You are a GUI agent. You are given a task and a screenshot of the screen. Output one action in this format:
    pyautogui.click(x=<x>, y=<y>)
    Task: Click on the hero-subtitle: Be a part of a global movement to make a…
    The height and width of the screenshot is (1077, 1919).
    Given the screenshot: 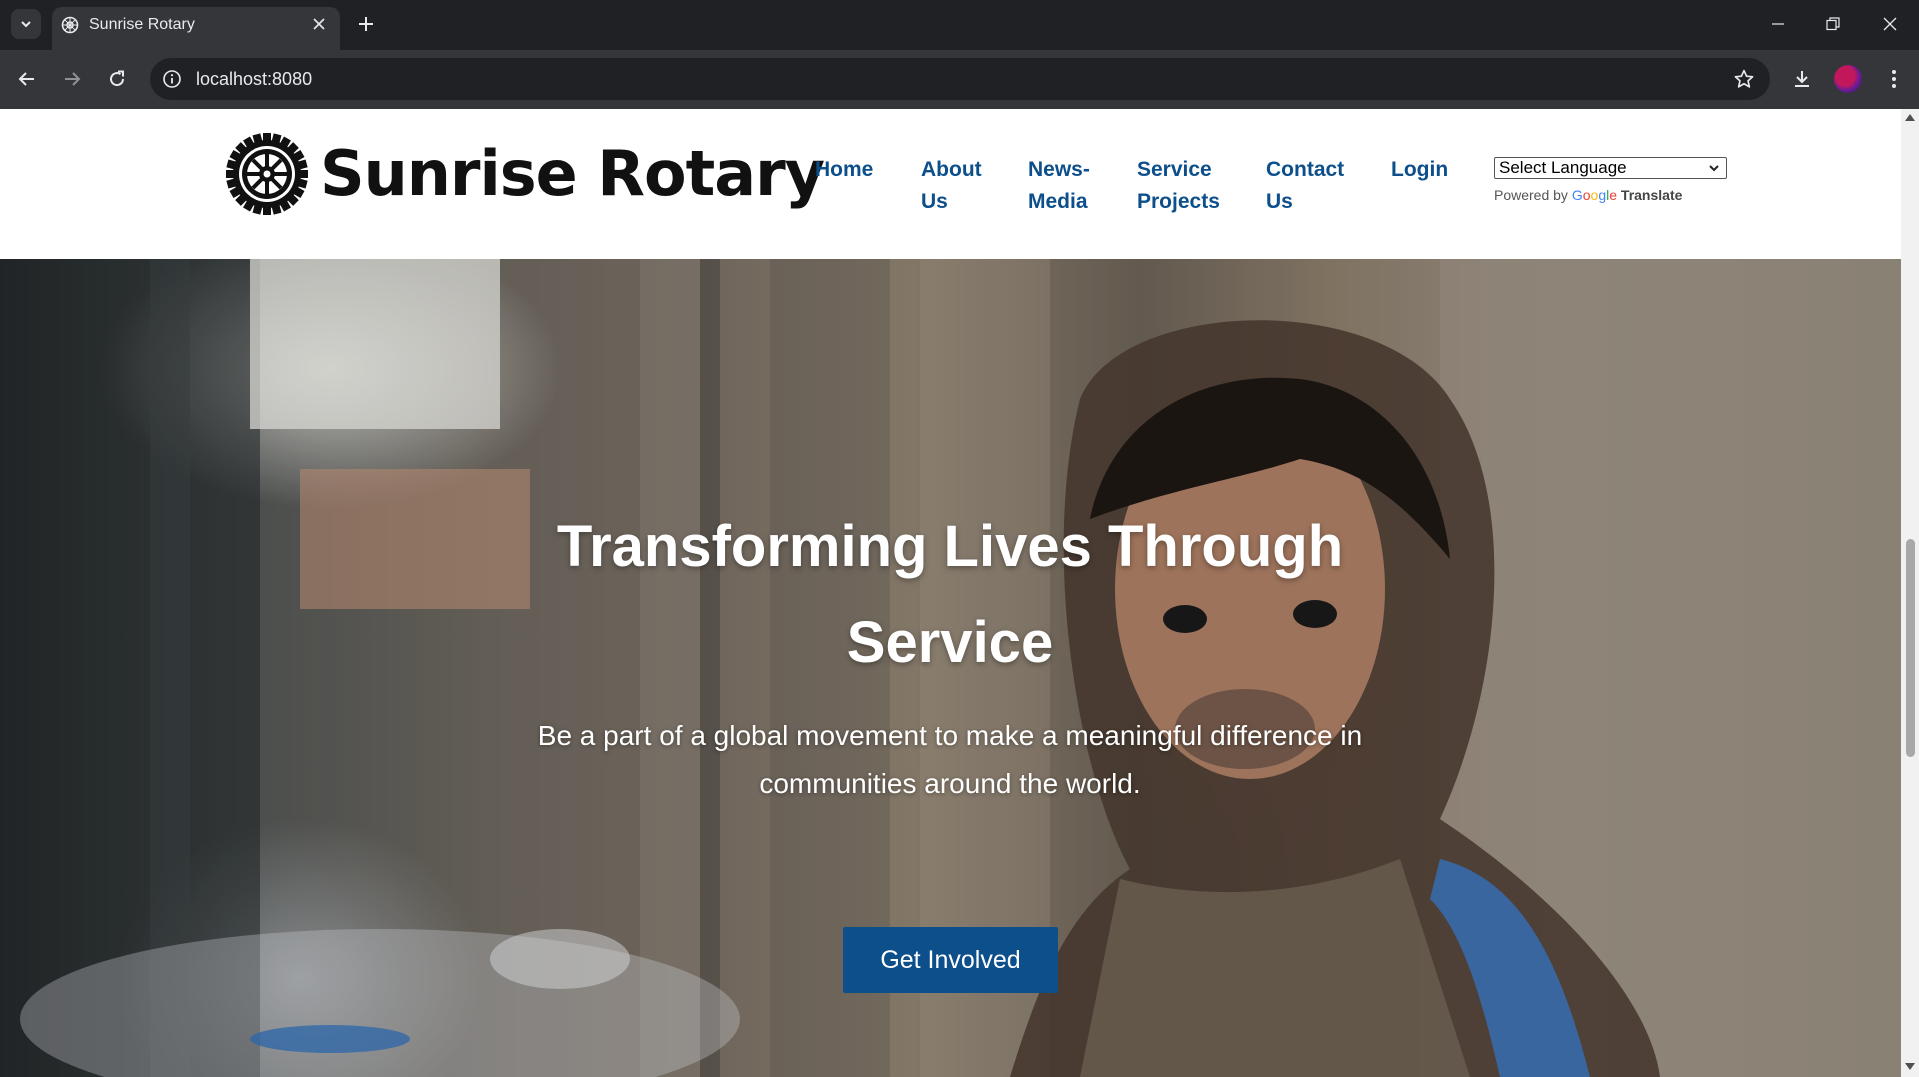 What is the action you would take?
    pyautogui.click(x=950, y=760)
    